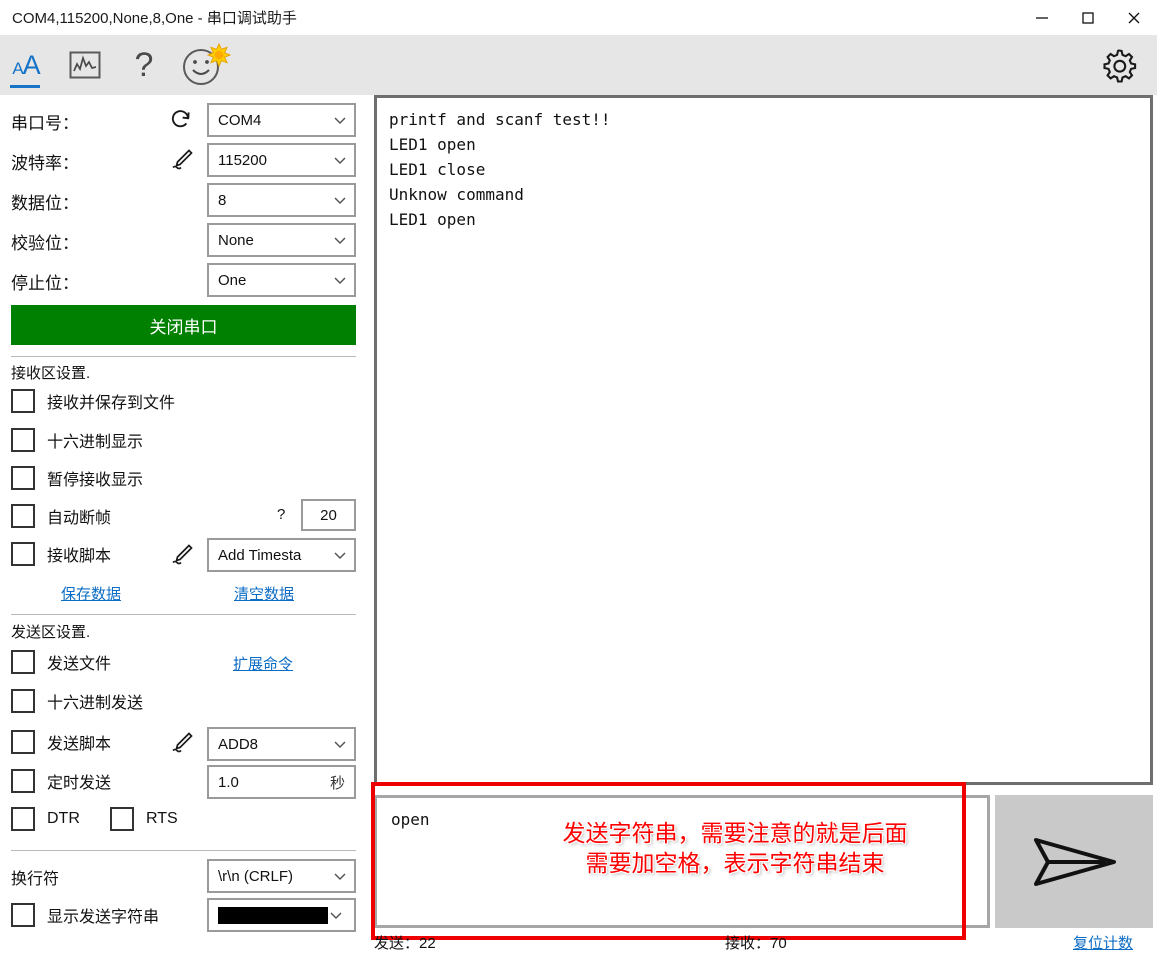 This screenshot has height=956, width=1157. What do you see at coordinates (205, 65) in the screenshot?
I see `smiley-icon` at bounding box center [205, 65].